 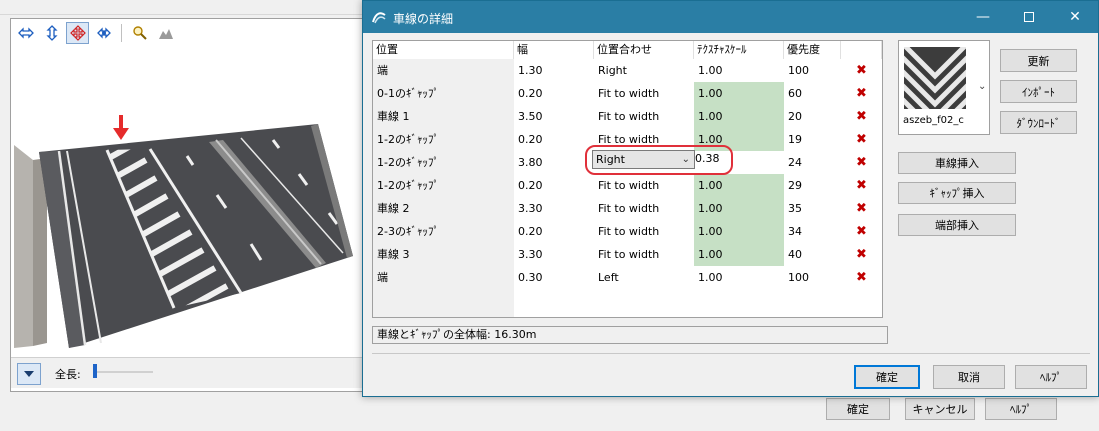 I want to click on table-row: 端 0.30 Left 1.00 100 ✖, so click(x=627, y=277).